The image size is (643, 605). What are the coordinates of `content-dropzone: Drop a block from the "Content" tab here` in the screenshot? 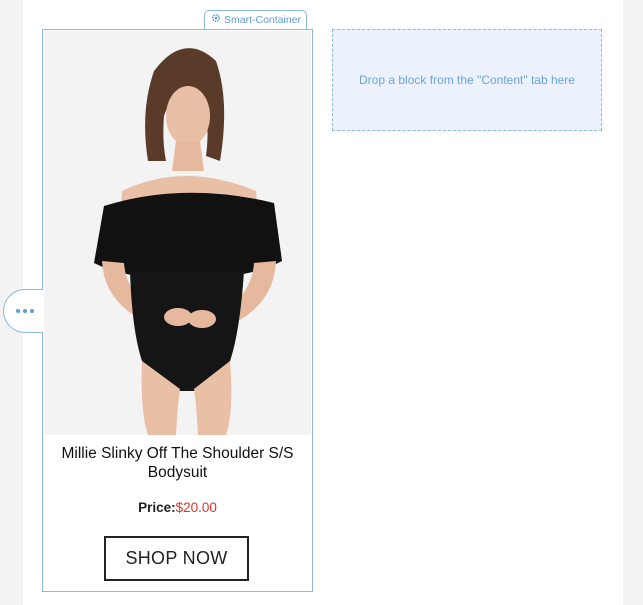 It's located at (467, 80).